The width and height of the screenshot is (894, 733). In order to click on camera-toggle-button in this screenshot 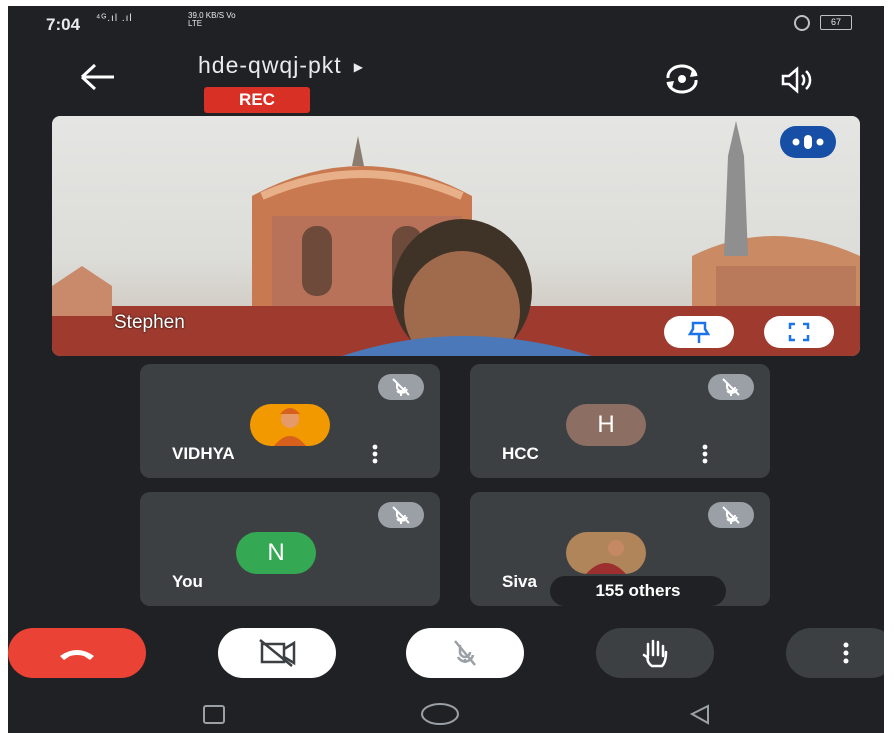, I will do `click(277, 653)`.